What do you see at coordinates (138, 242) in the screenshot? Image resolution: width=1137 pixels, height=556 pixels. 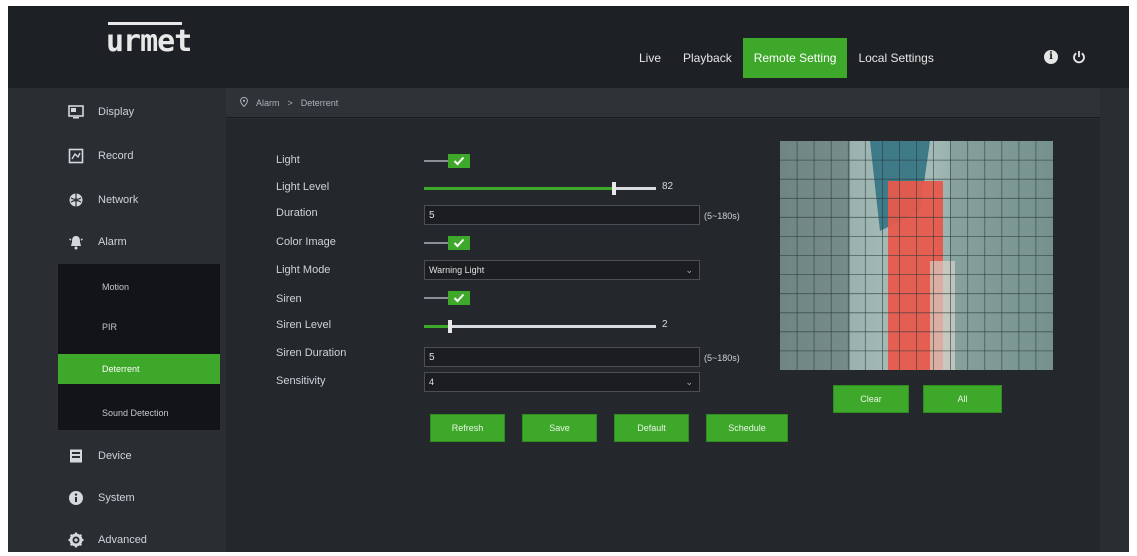 I see `sidebar-item-alarm: Alarm` at bounding box center [138, 242].